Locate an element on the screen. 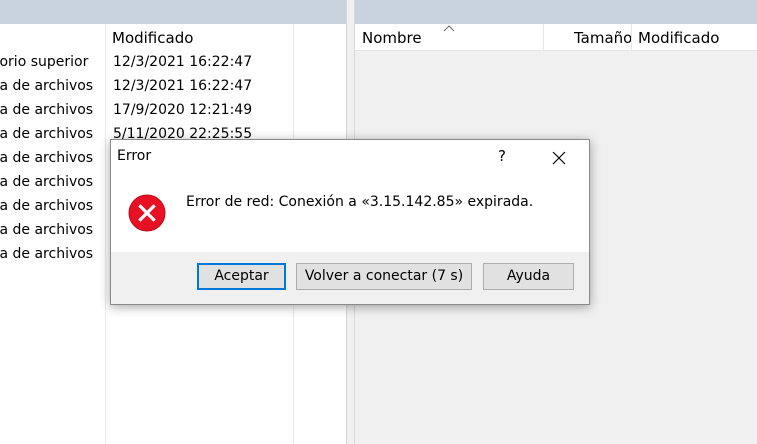 This screenshot has width=757, height=444. dialog-titlebar: Error ? is located at coordinates (350, 156).